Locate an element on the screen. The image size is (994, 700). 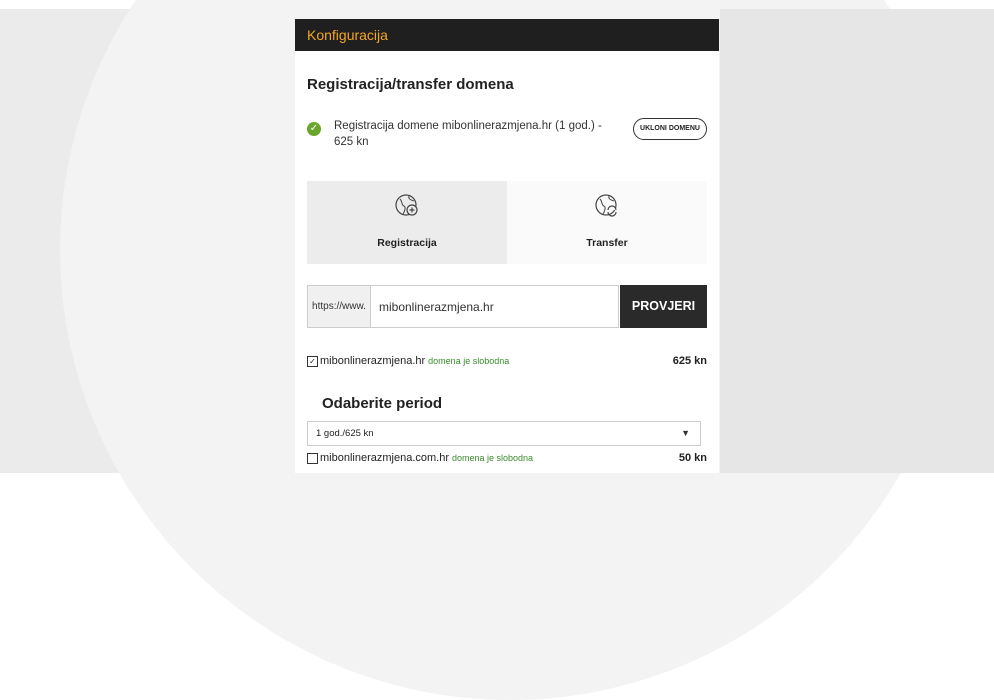
period-selected-value: 1 god./625 kn is located at coordinates (345, 433).